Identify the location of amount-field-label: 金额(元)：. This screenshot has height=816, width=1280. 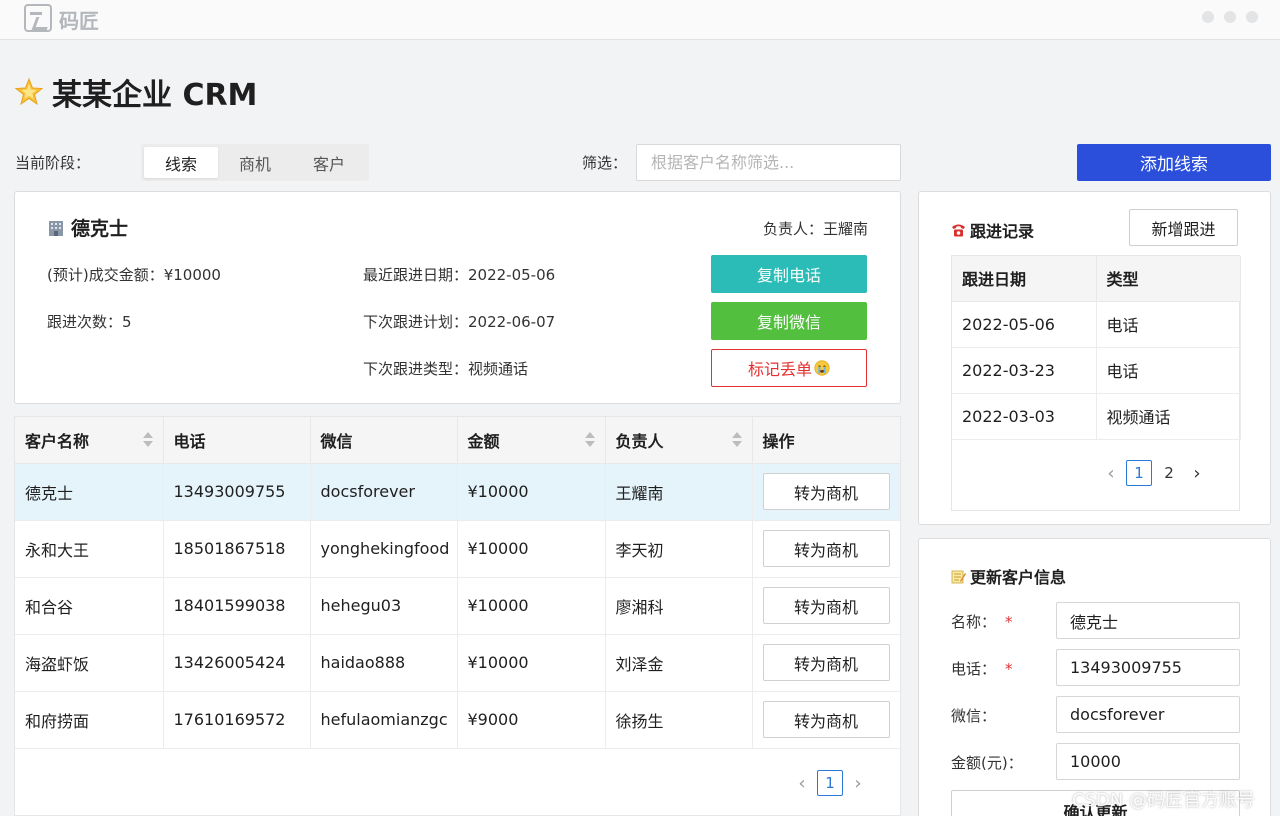
(987, 763).